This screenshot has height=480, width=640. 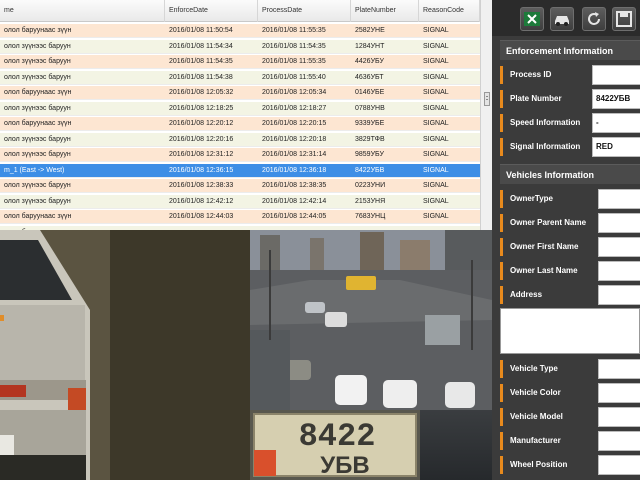 I want to click on column-header-reason-code: ReasonCode, so click(x=449, y=11).